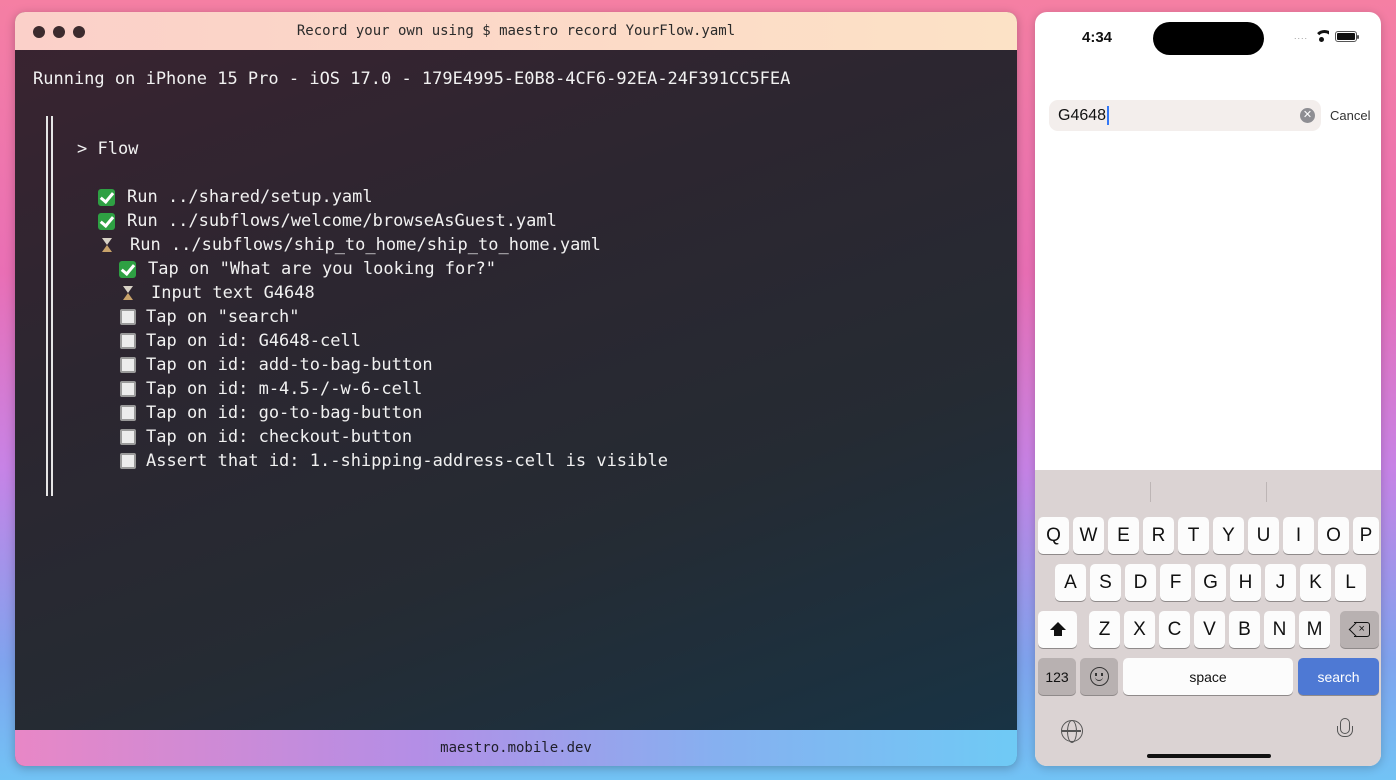  What do you see at coordinates (250, 197) in the screenshot?
I see `step-text: Run ../shared/setup.yaml` at bounding box center [250, 197].